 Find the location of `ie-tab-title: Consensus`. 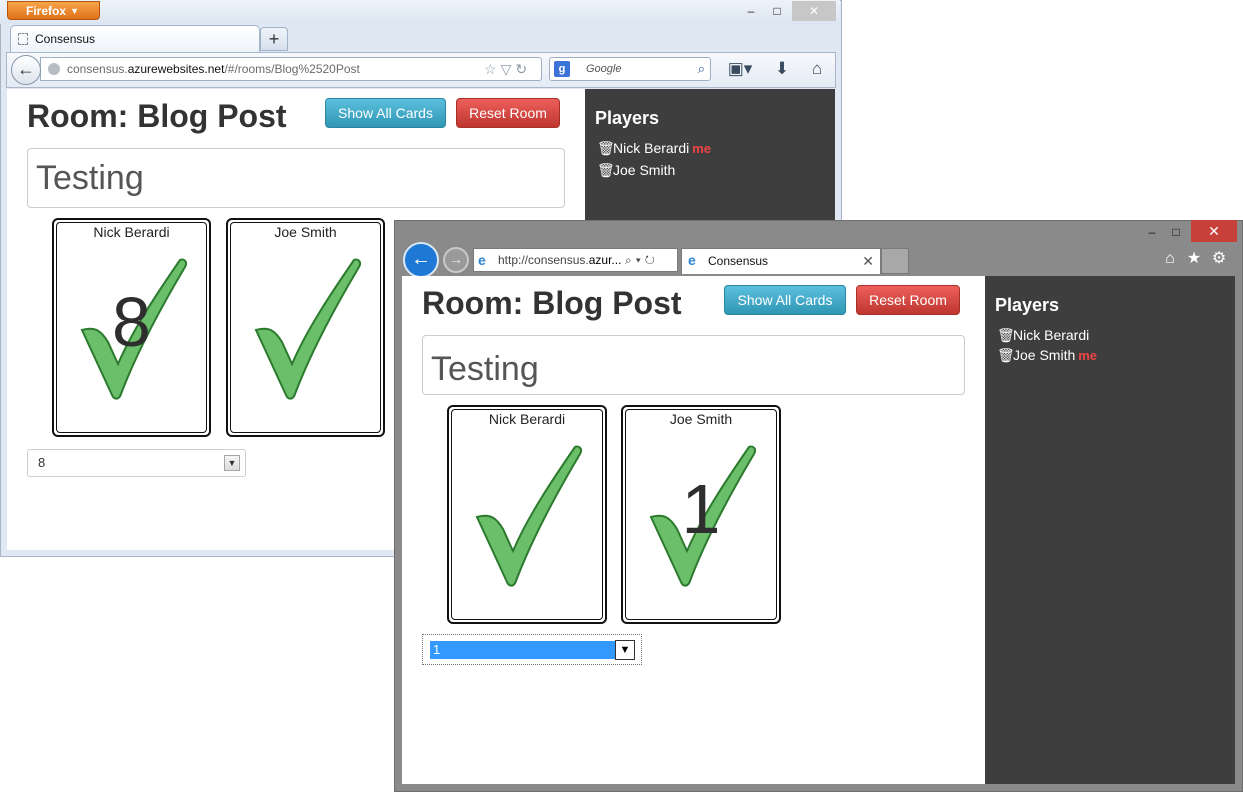

ie-tab-title: Consensus is located at coordinates (738, 261).